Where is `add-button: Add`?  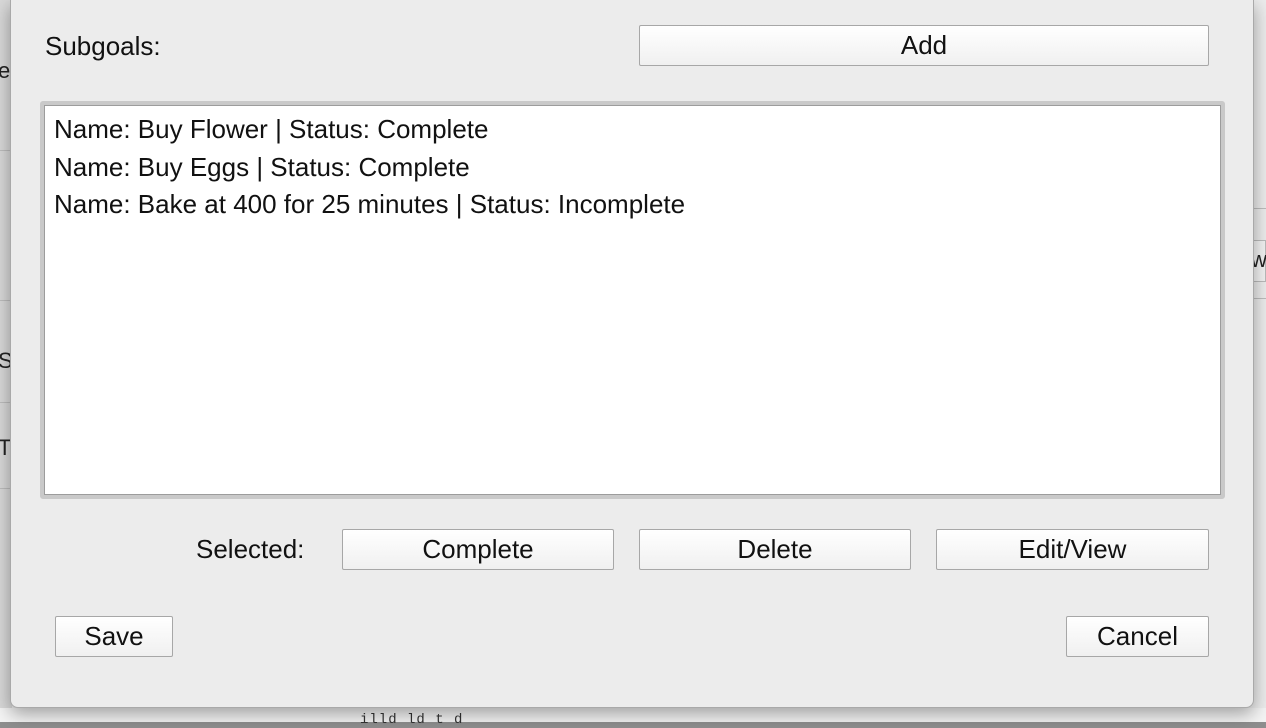 add-button: Add is located at coordinates (924, 45).